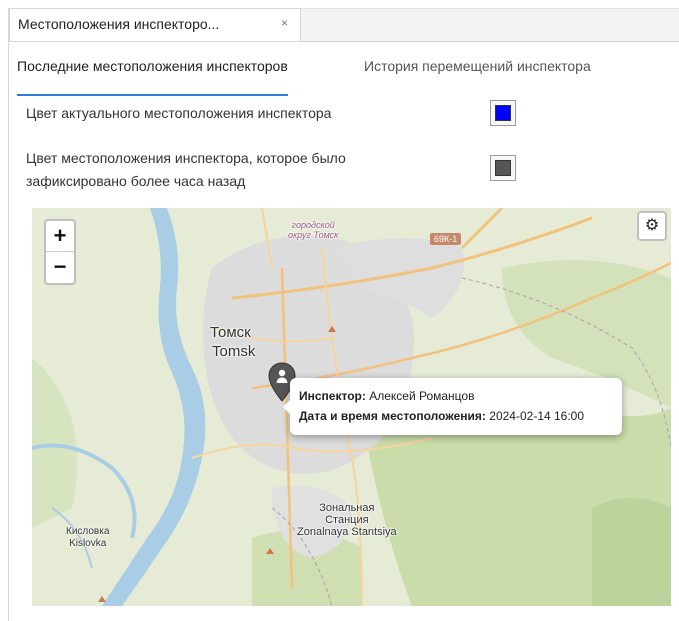  I want to click on zoom-in-button: +, so click(60, 236).